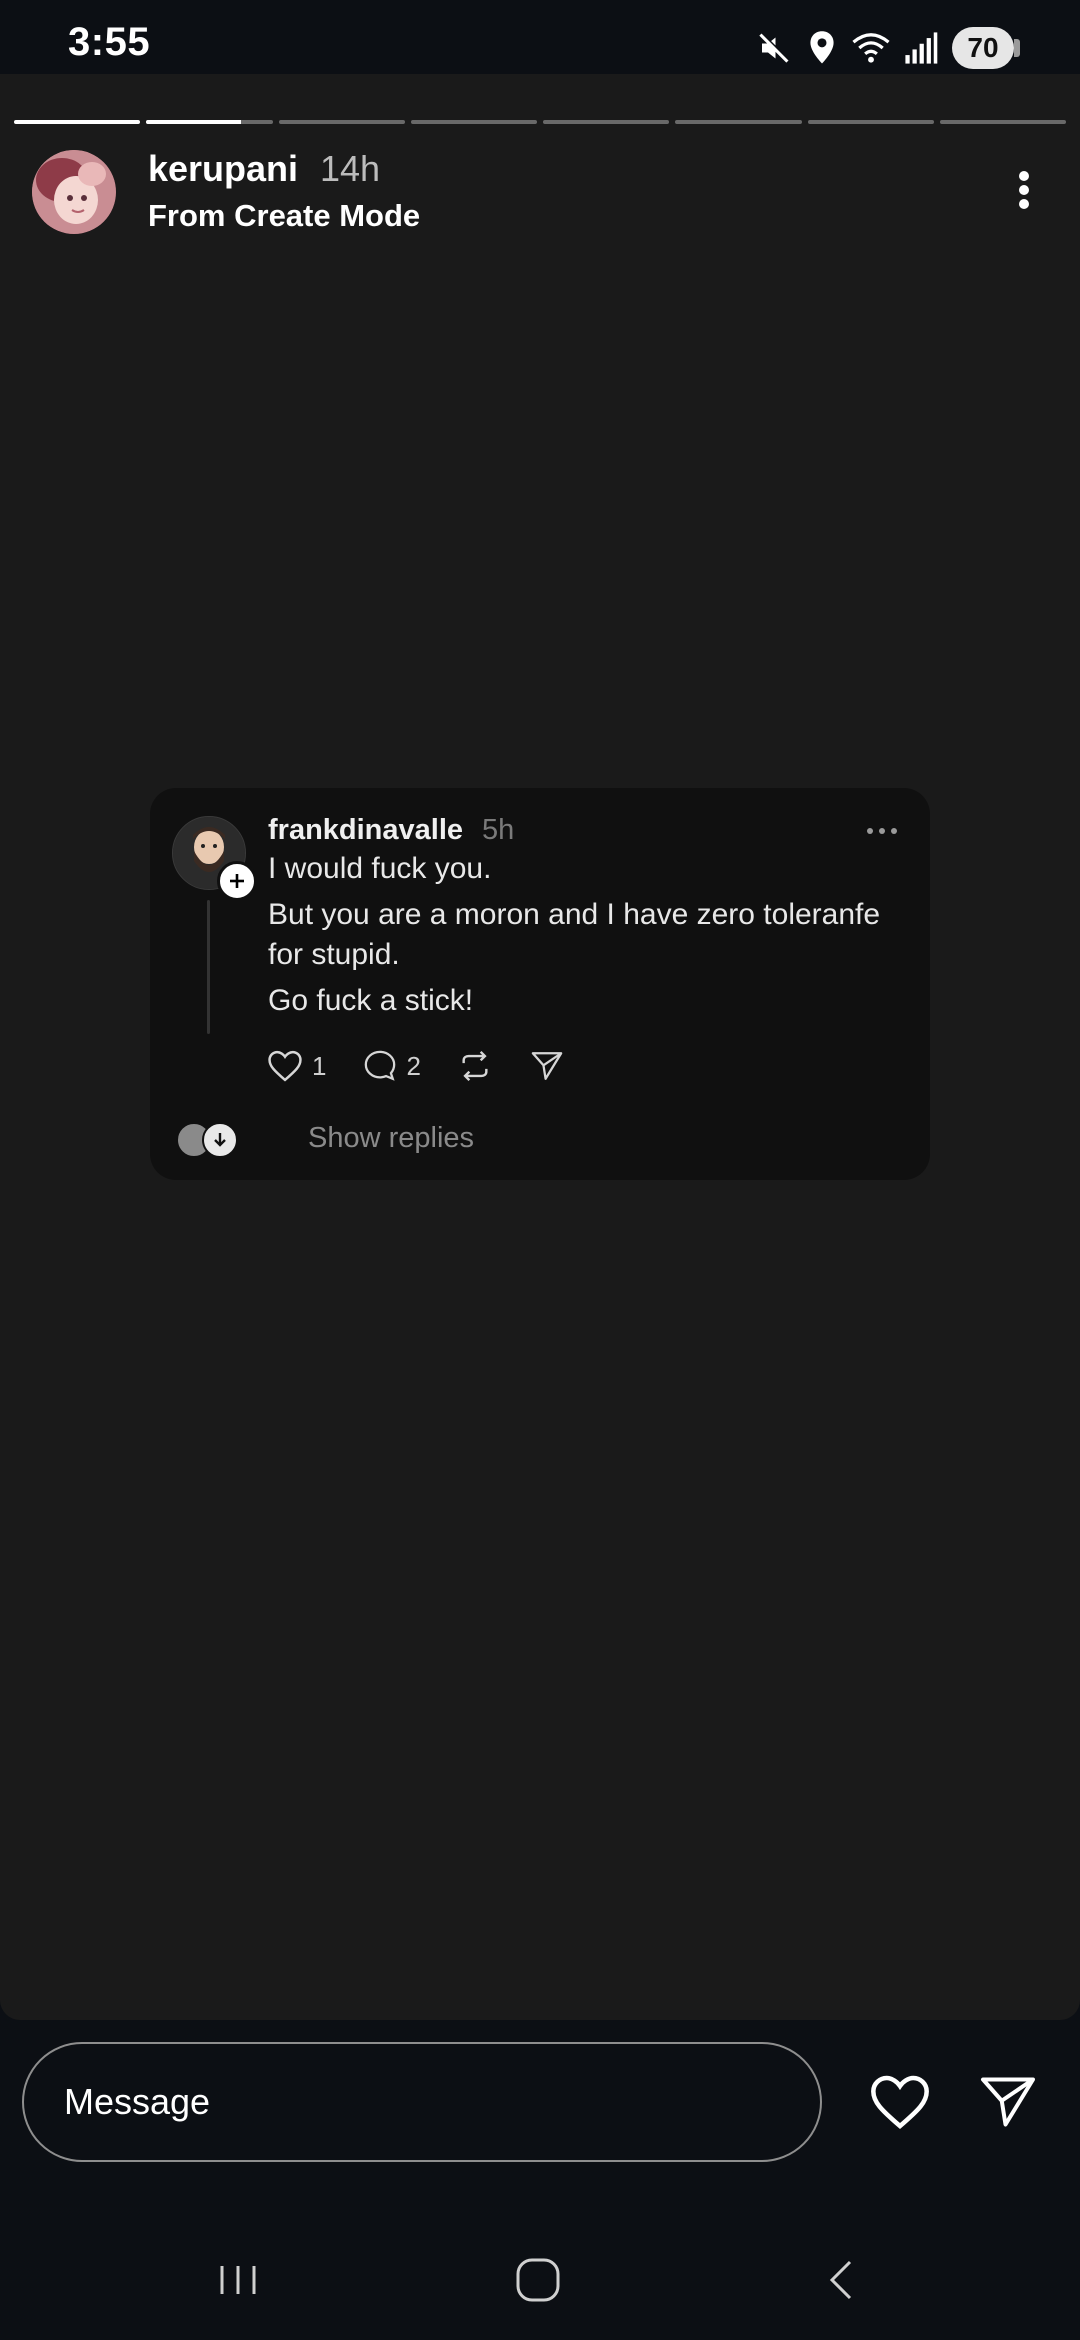 The image size is (1080, 2340). I want to click on reply-count: 2, so click(413, 1065).